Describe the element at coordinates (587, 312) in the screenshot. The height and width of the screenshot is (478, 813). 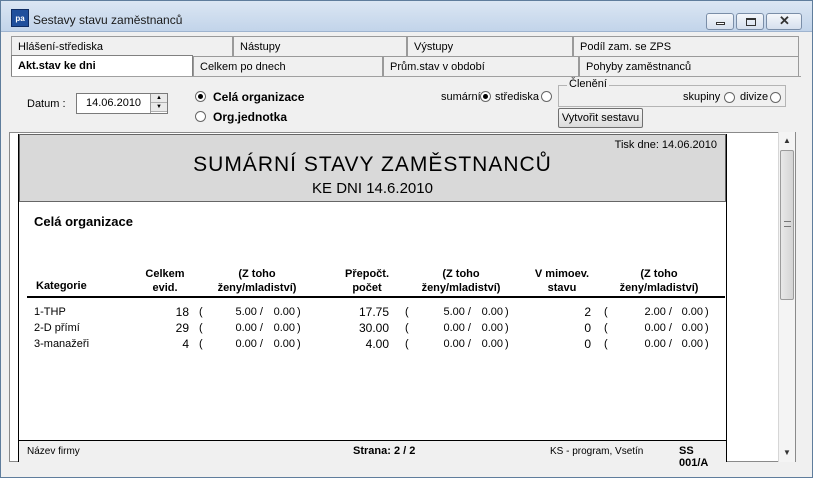
I see `row-mimoev: 2` at that location.